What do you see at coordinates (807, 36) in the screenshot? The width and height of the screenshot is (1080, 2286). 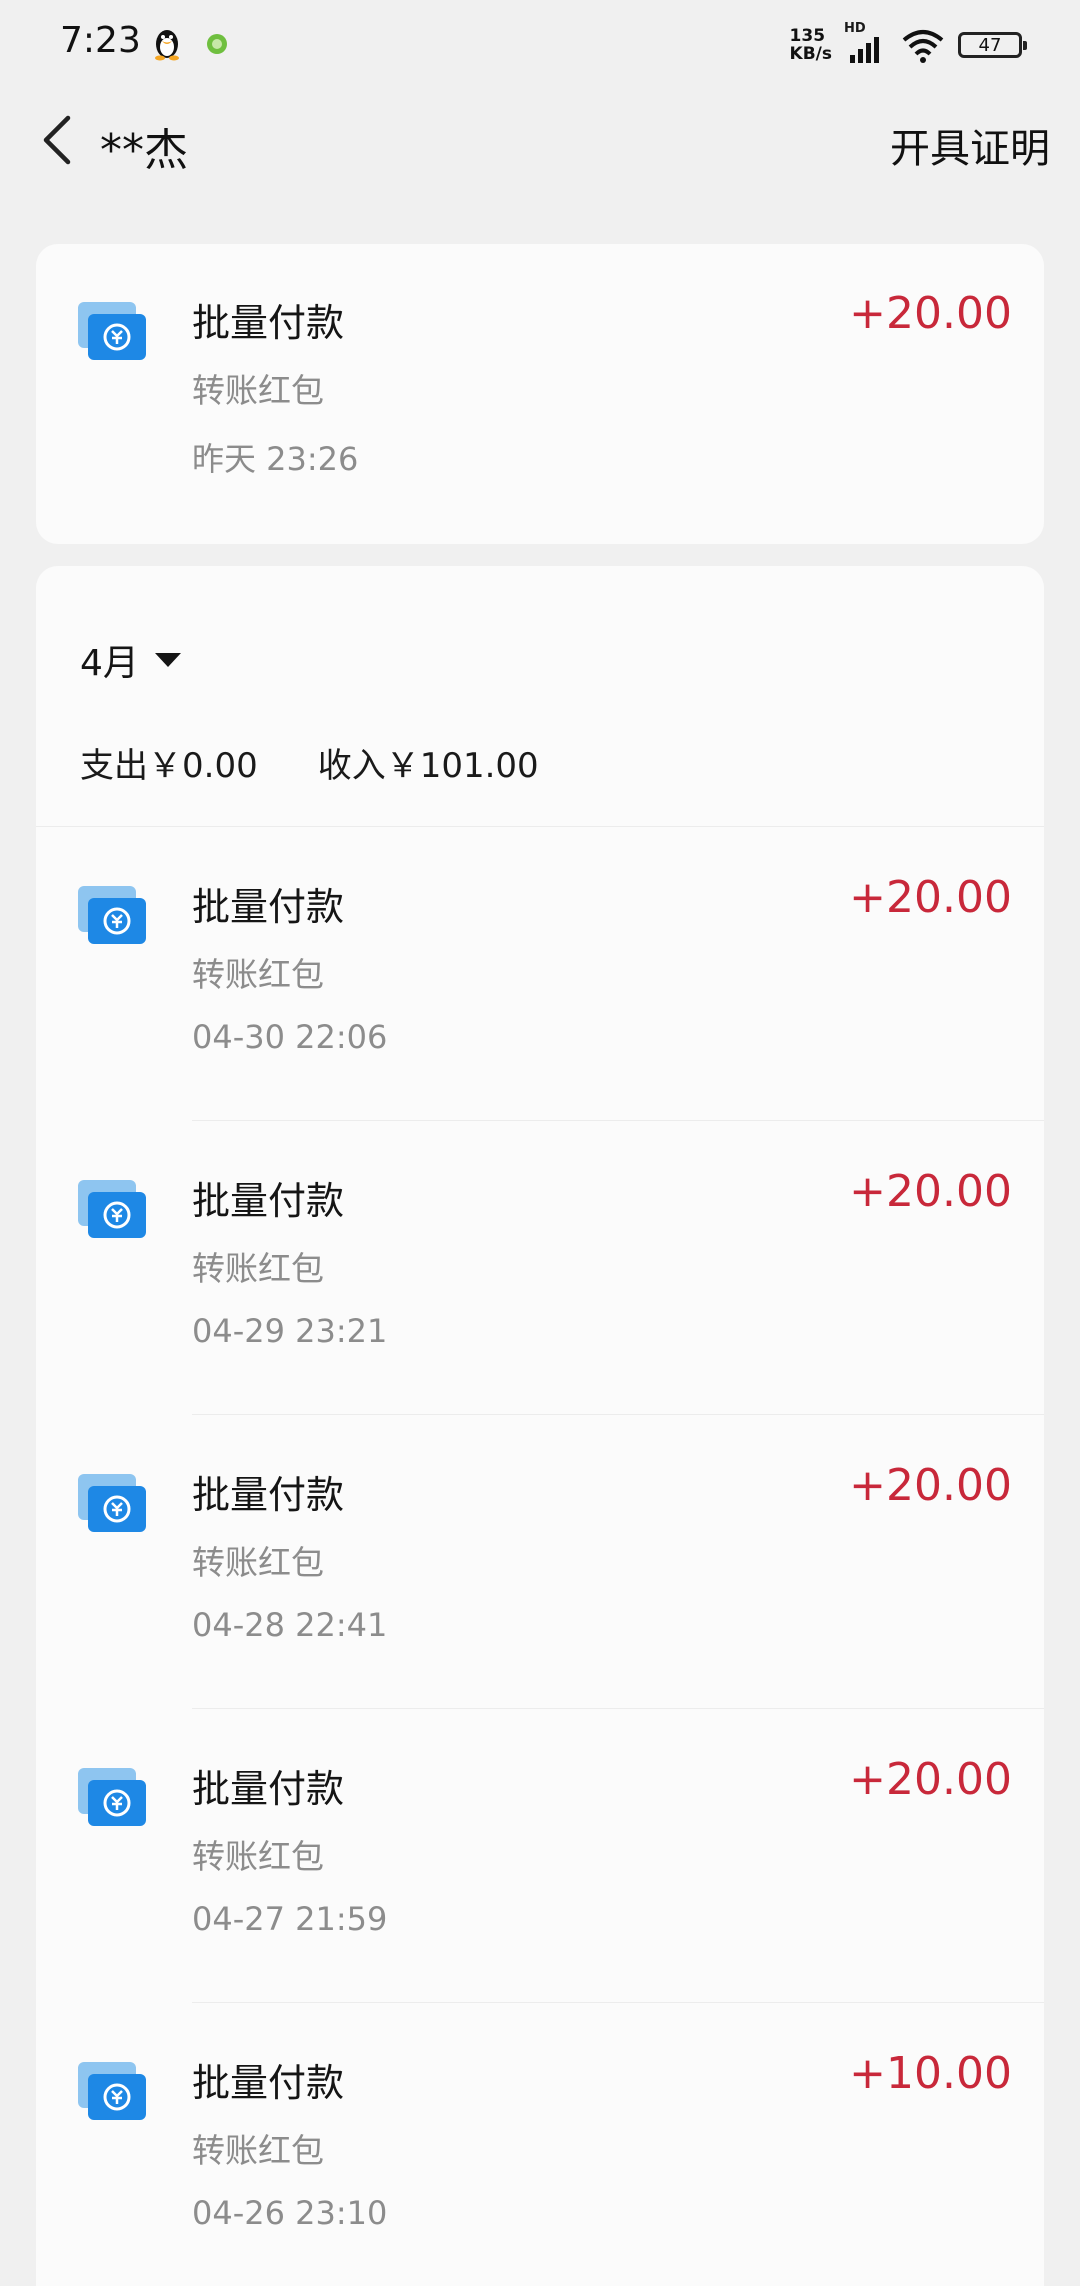 I see `network-speed-value: 135` at bounding box center [807, 36].